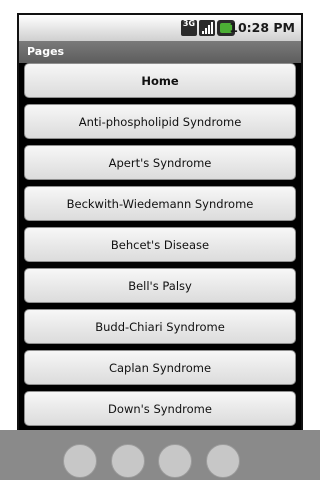 This screenshot has height=480, width=320. Describe the element at coordinates (46, 51) in the screenshot. I see `page-title: Pages` at that location.